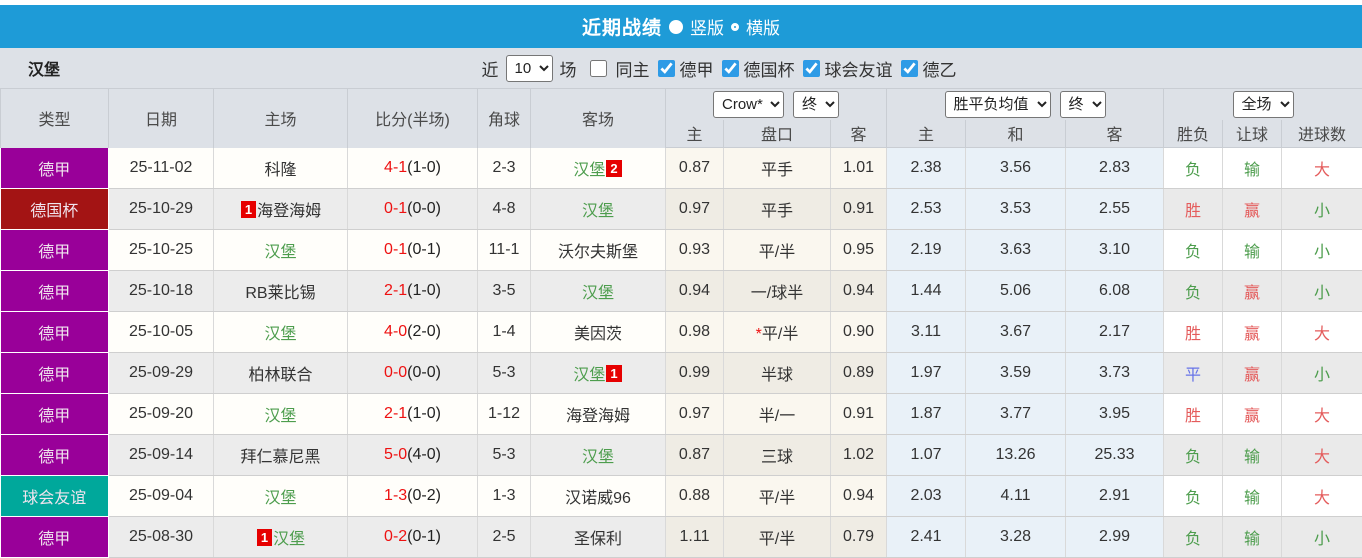 Image resolution: width=1362 pixels, height=558 pixels. Describe the element at coordinates (1083, 104) in the screenshot. I see `avg-time-select: 终` at that location.